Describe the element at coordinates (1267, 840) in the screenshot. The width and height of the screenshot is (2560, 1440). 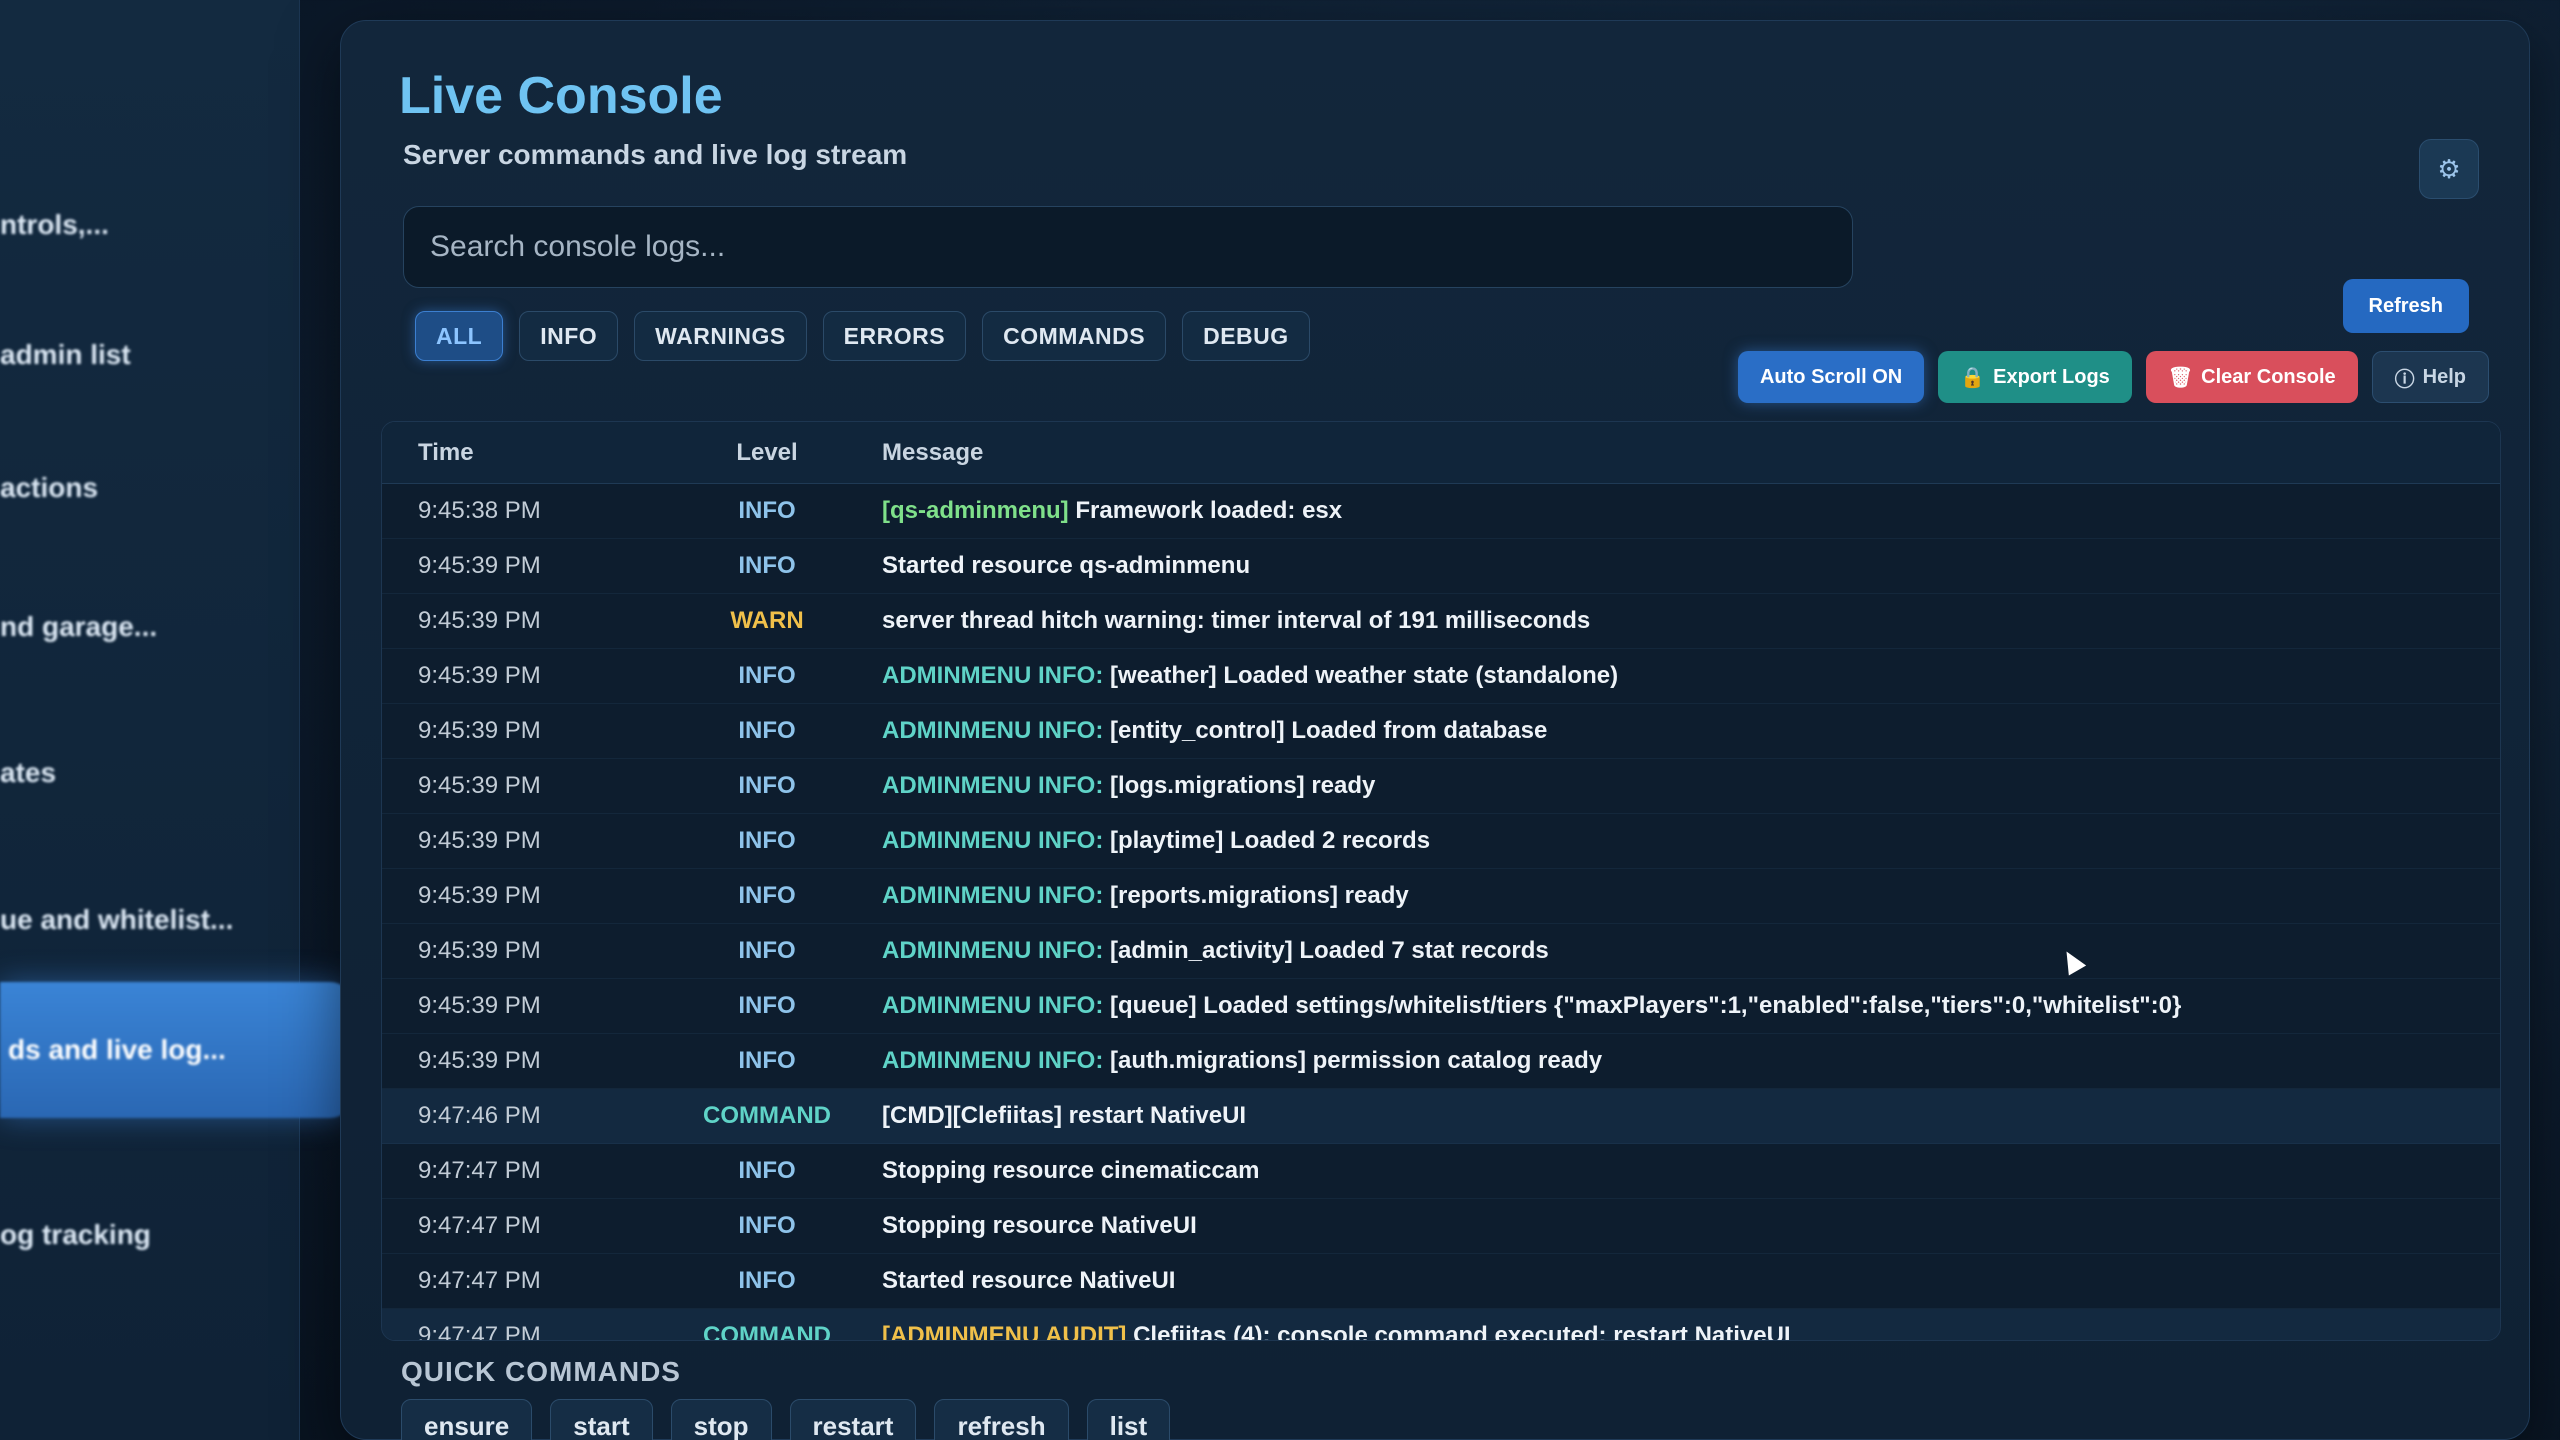
I see `log-message-text: [playtime] Loaded 2 records` at that location.